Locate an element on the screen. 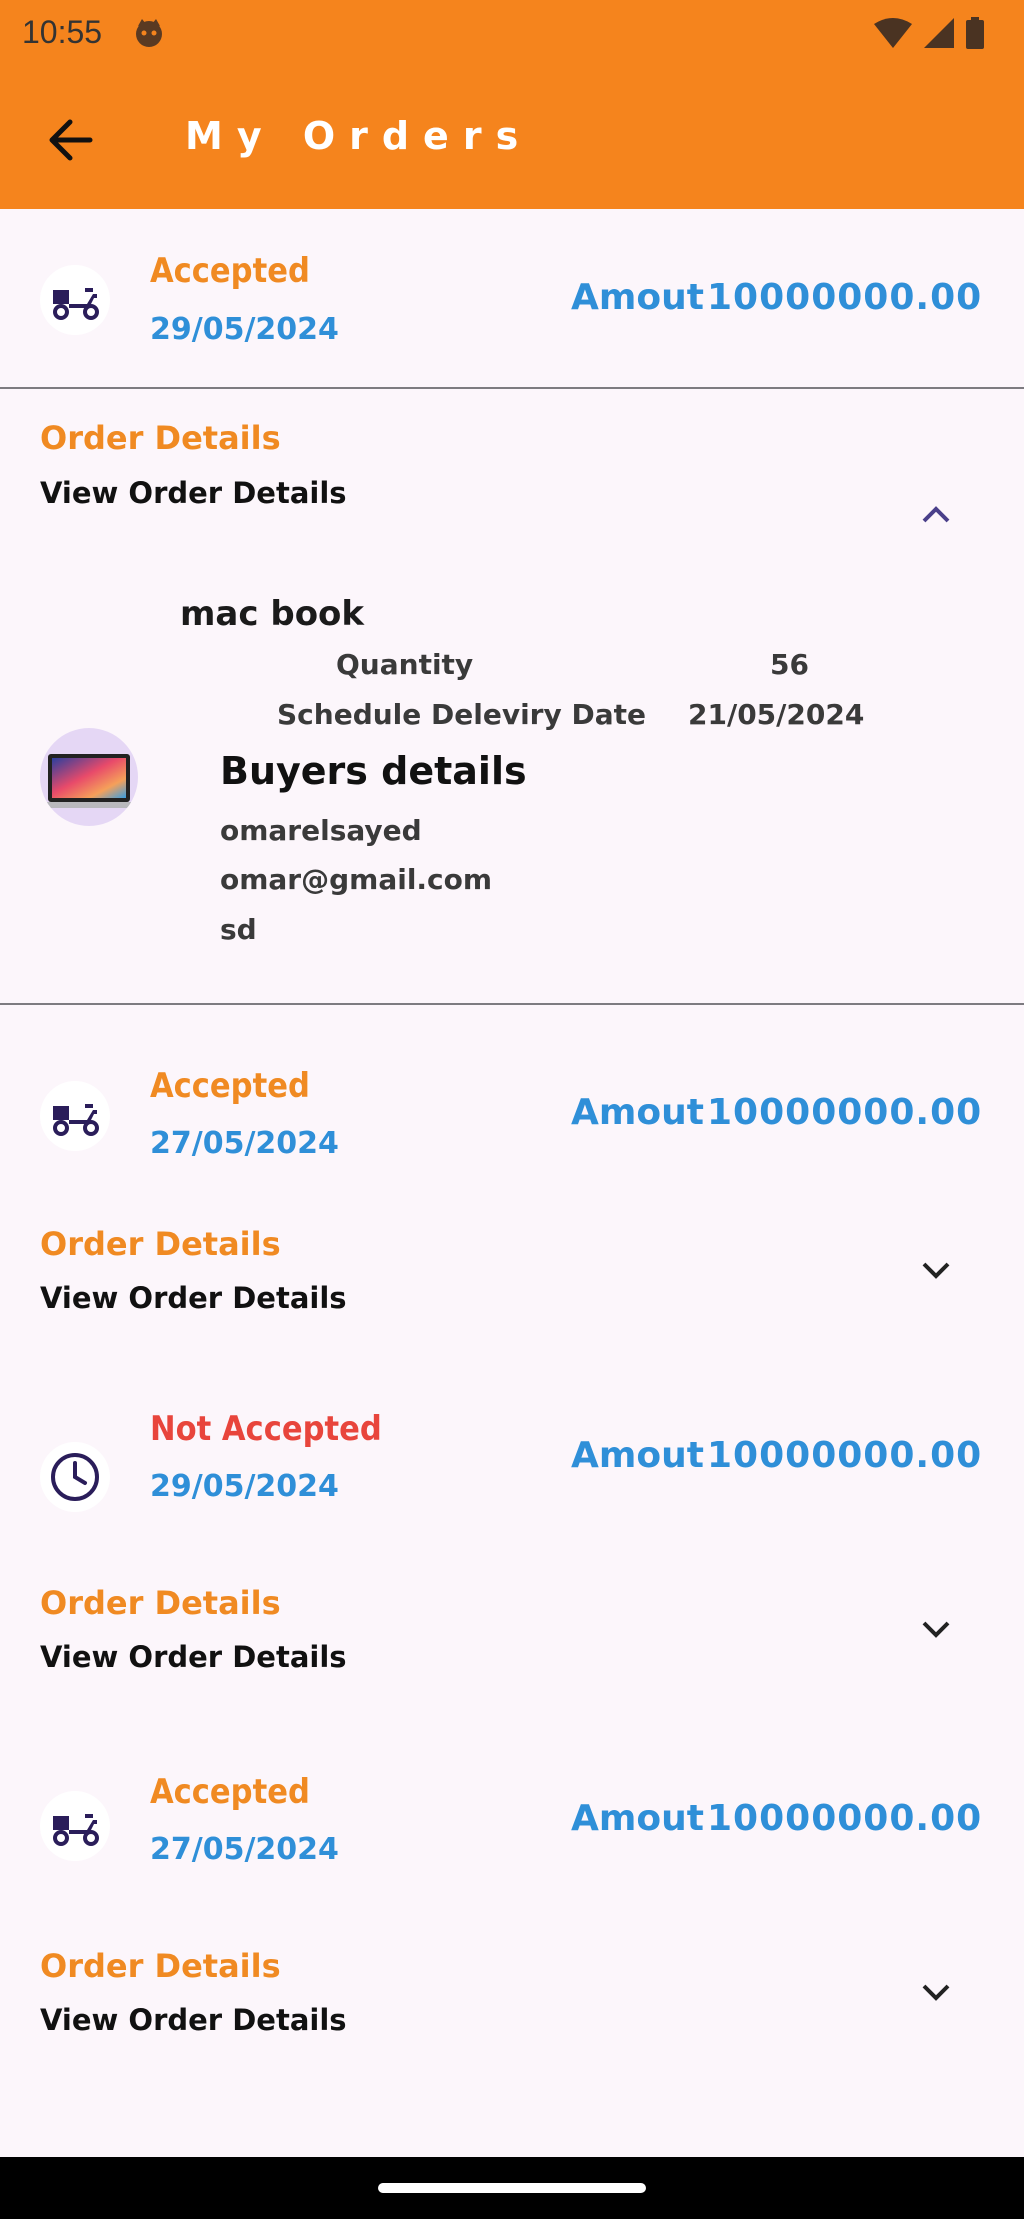  order-status: Not Accepted is located at coordinates (266, 1429).